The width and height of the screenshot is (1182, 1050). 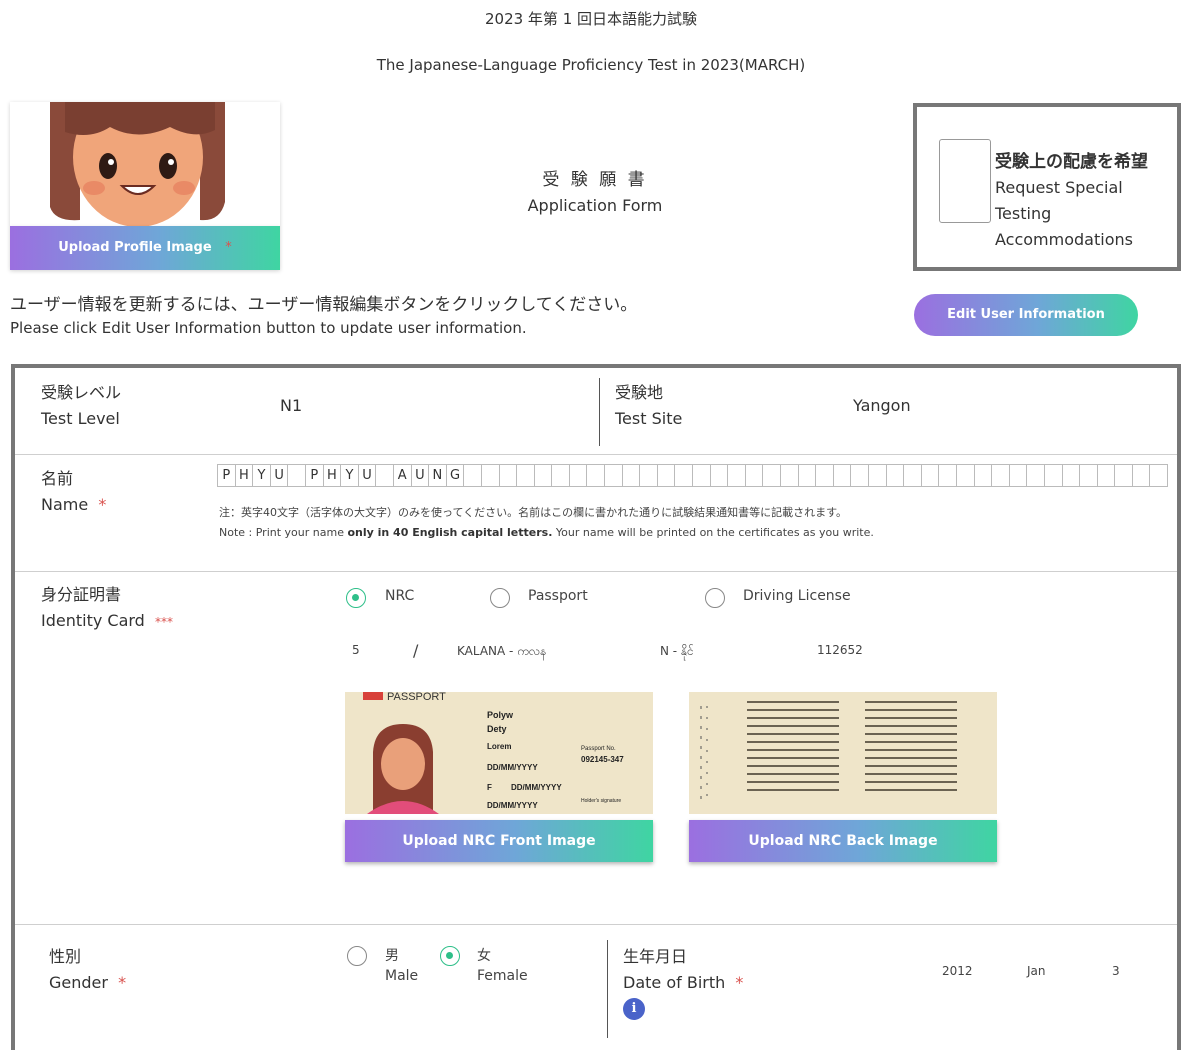 What do you see at coordinates (102, 504) in the screenshot?
I see `required-mark: *` at bounding box center [102, 504].